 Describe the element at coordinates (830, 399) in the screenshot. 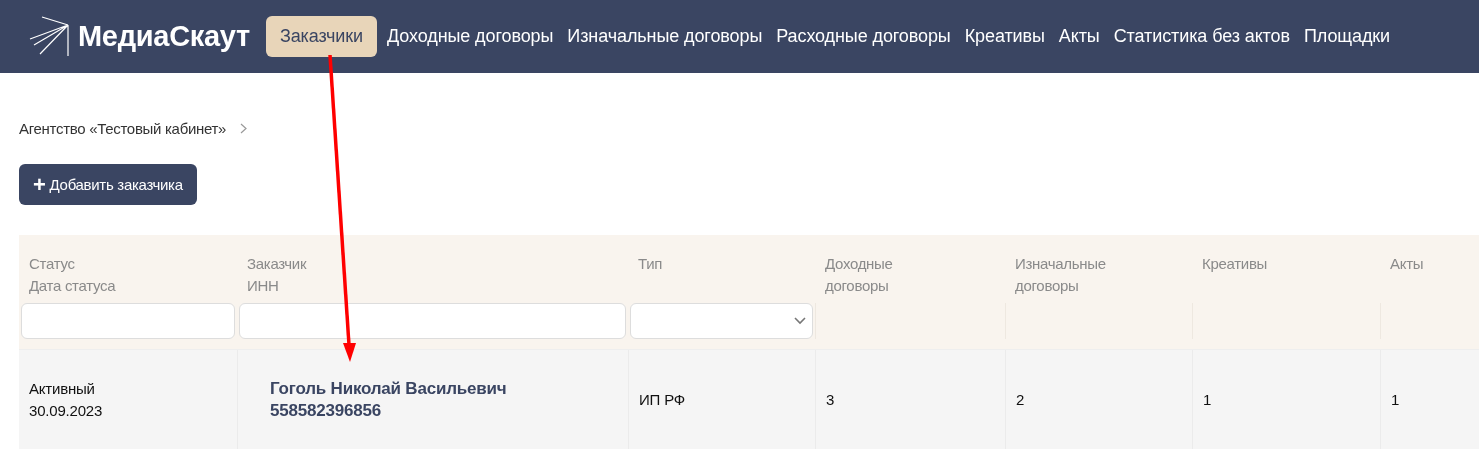

I see `table-cell-text: 3` at that location.